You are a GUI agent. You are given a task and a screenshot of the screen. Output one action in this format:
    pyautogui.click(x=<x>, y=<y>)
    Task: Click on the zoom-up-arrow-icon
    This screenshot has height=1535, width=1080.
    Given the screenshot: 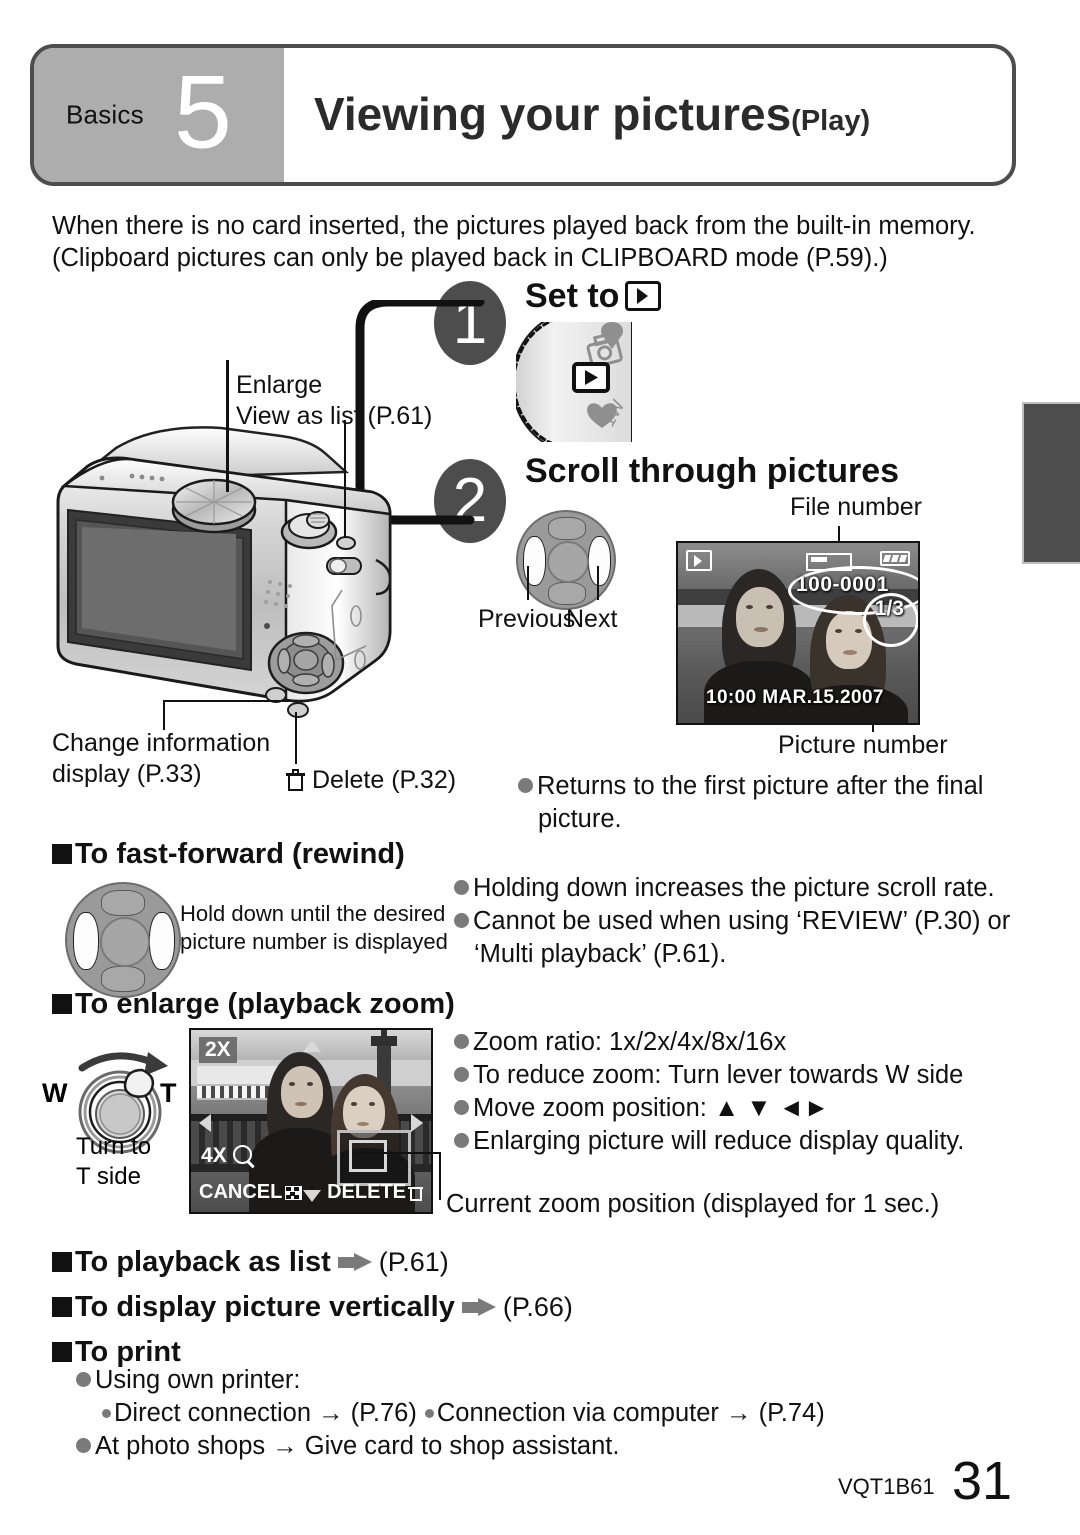 What is the action you would take?
    pyautogui.click(x=312, y=1046)
    